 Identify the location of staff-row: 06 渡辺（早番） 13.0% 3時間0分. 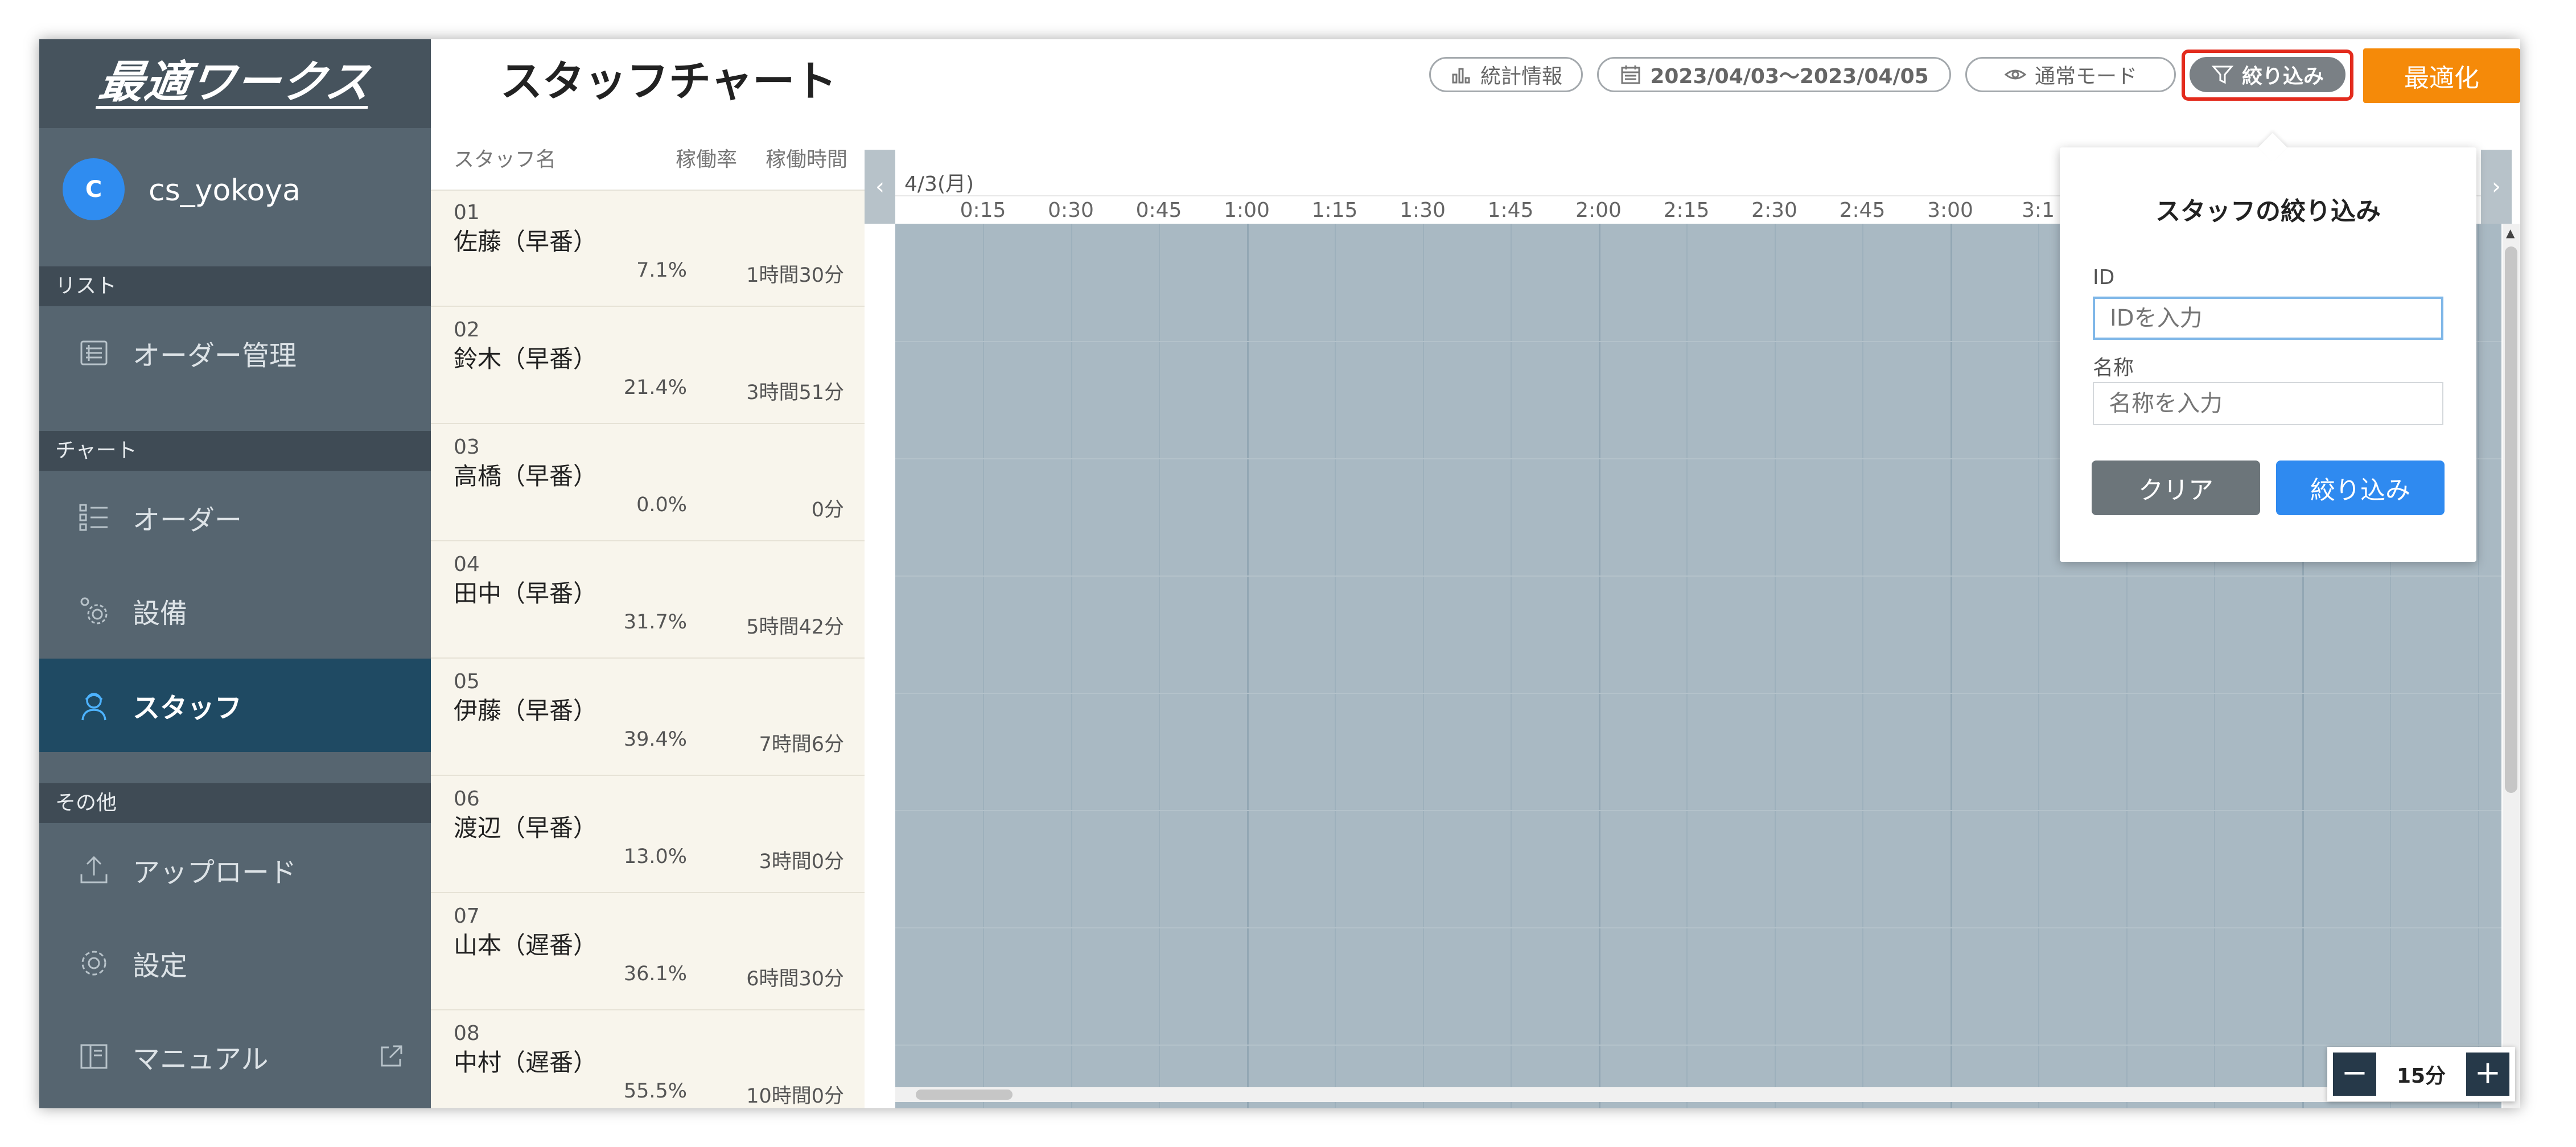
(648, 834).